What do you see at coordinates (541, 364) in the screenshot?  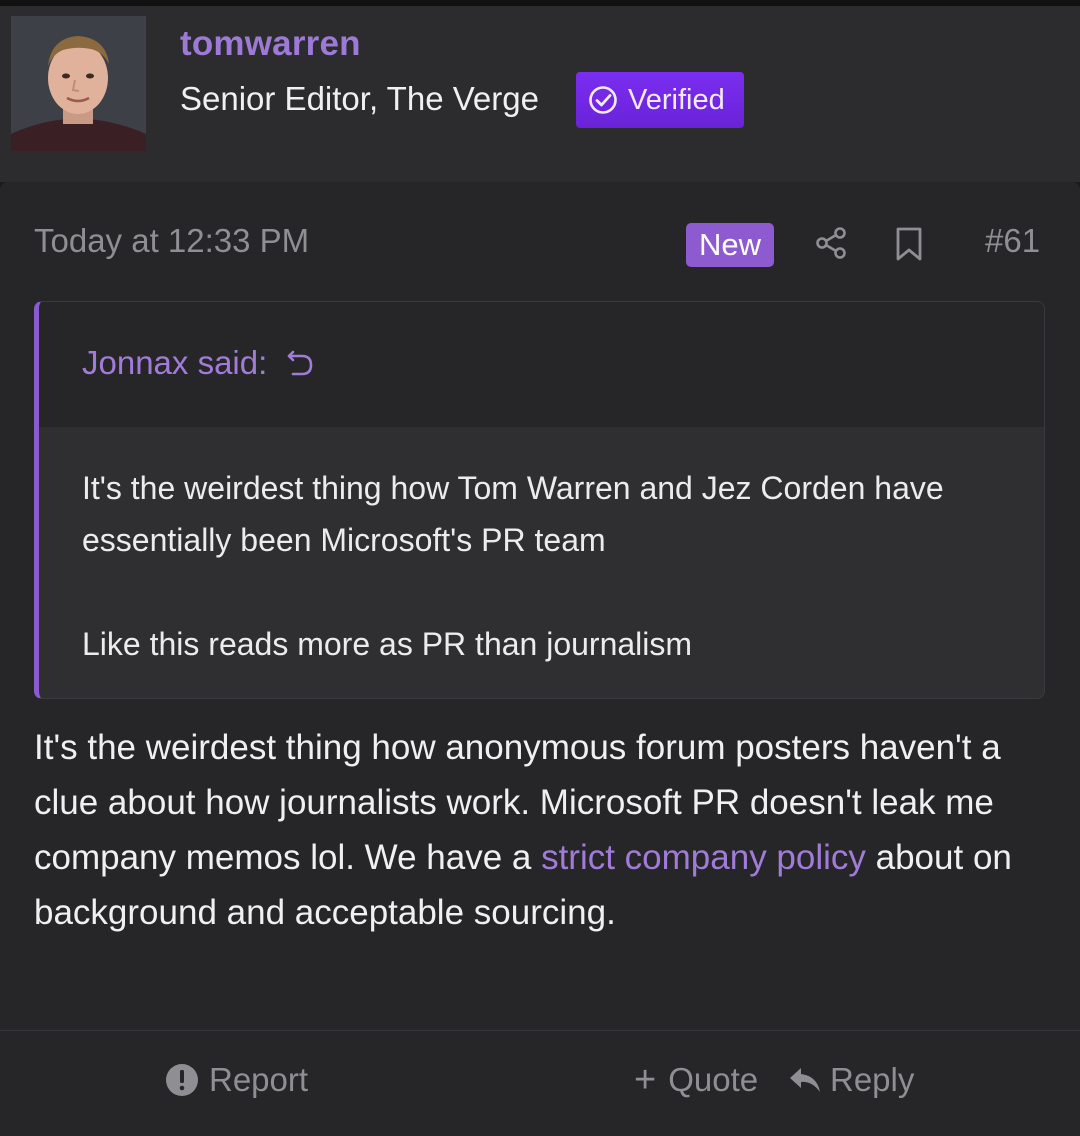 I see `quote-header: Jonnax said:` at bounding box center [541, 364].